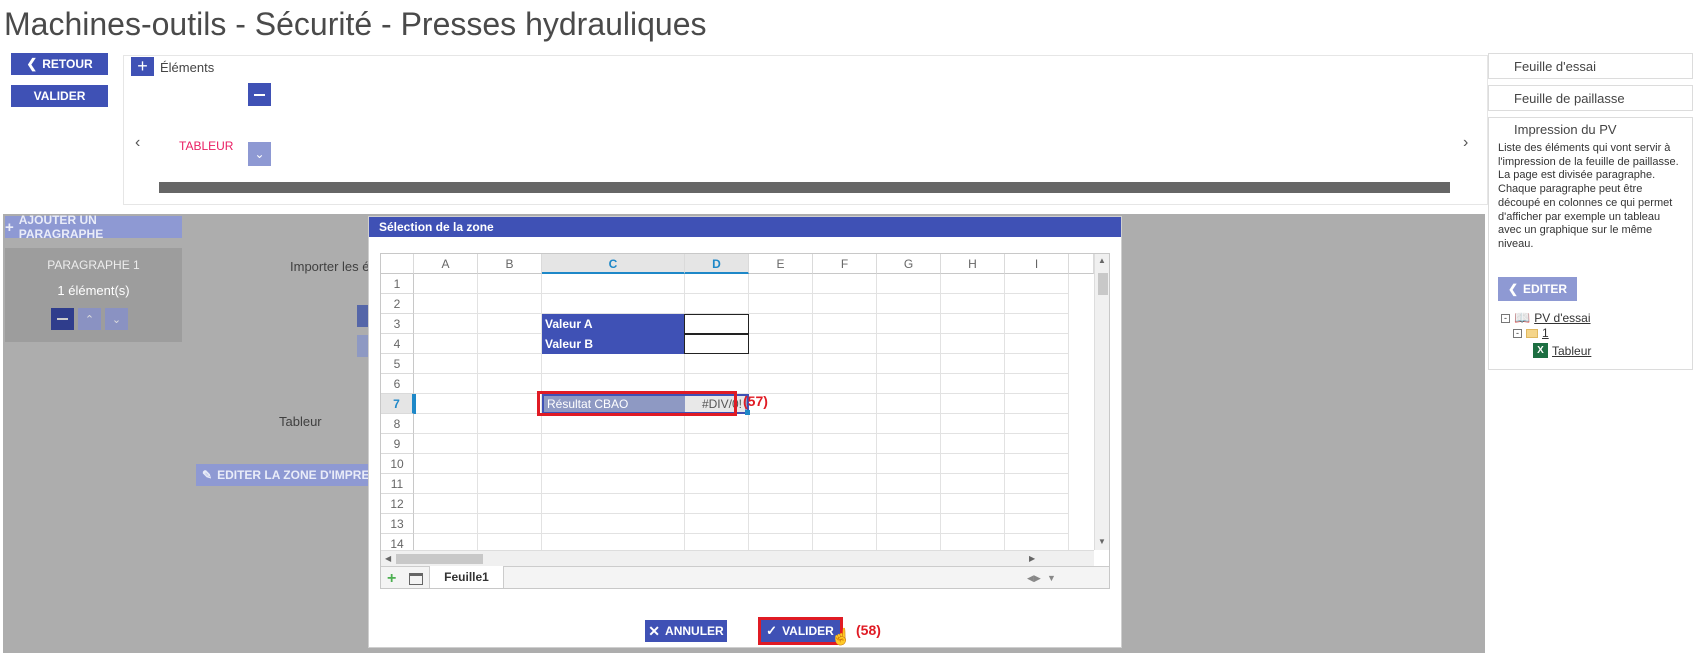  Describe the element at coordinates (1037, 264) in the screenshot. I see `column-header: I` at that location.